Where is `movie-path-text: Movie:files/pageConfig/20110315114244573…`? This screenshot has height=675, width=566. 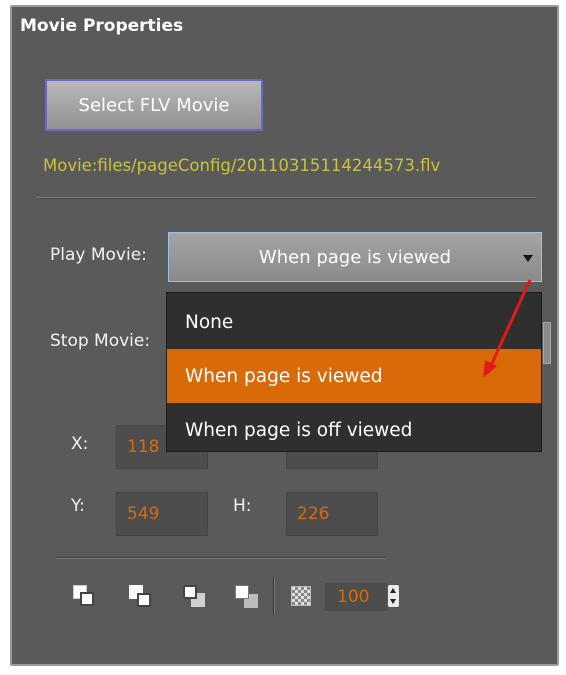
movie-path-text: Movie:files/pageConfig/20110315114244573… is located at coordinates (242, 165).